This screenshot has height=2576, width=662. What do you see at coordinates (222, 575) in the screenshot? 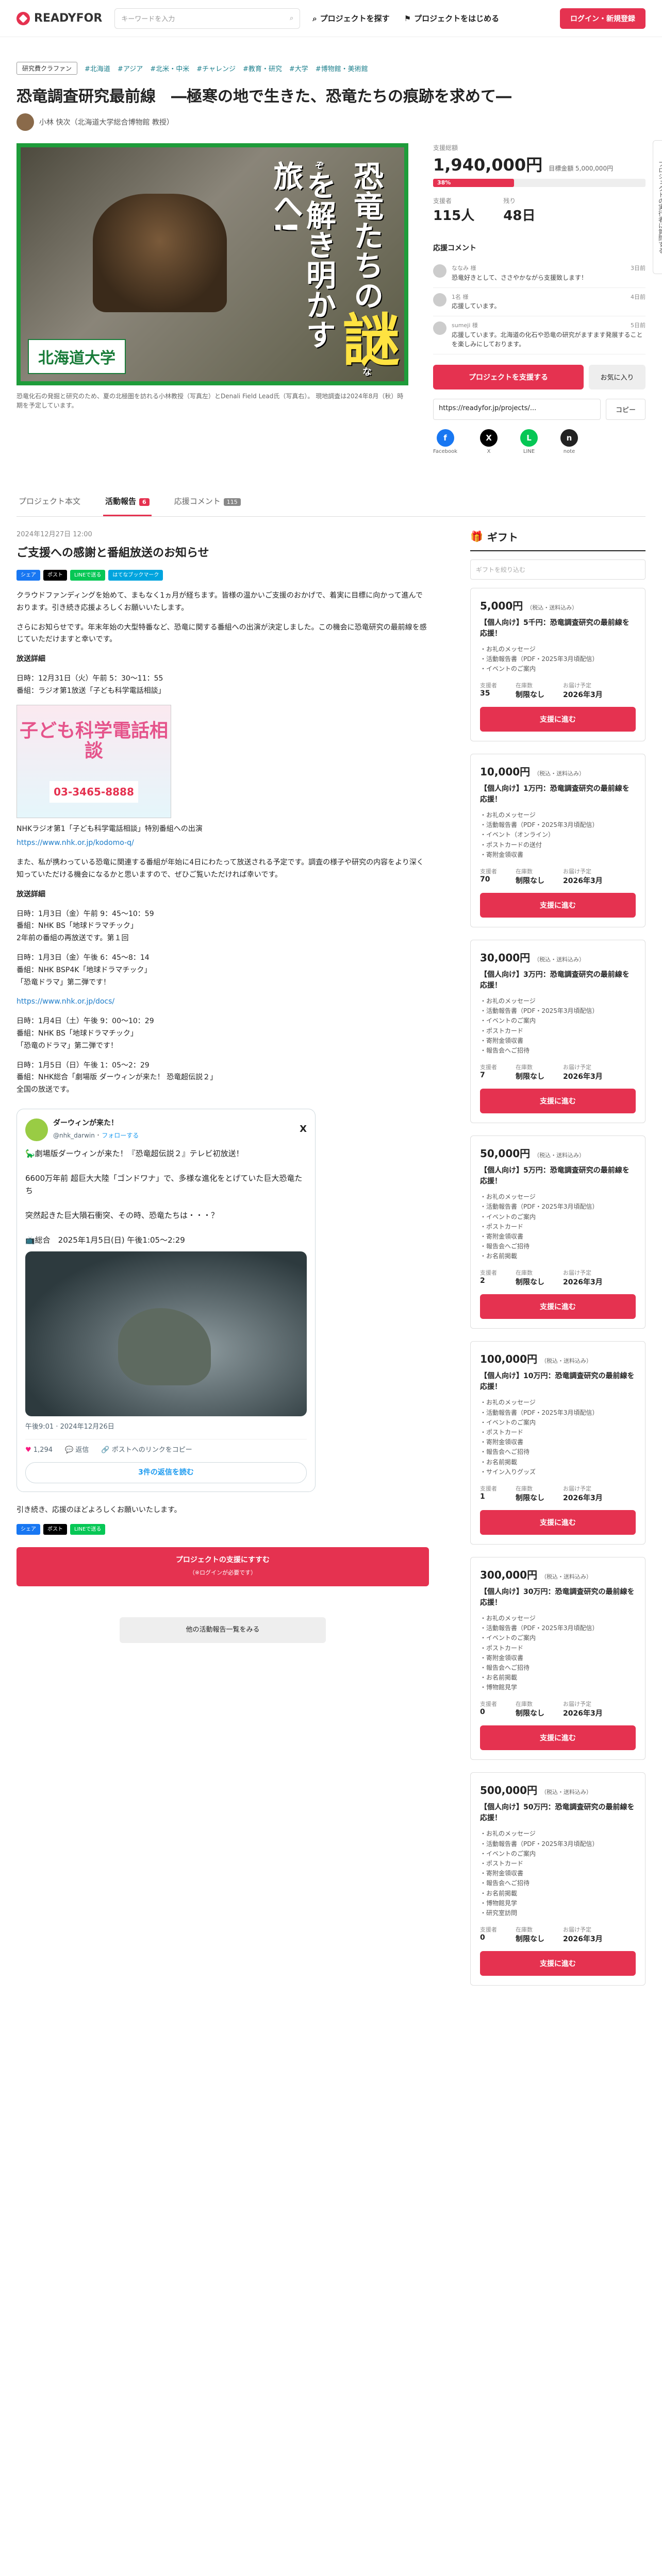
I see `report-share: シェア ポスト LINEで送る はてなブックマーク` at bounding box center [222, 575].